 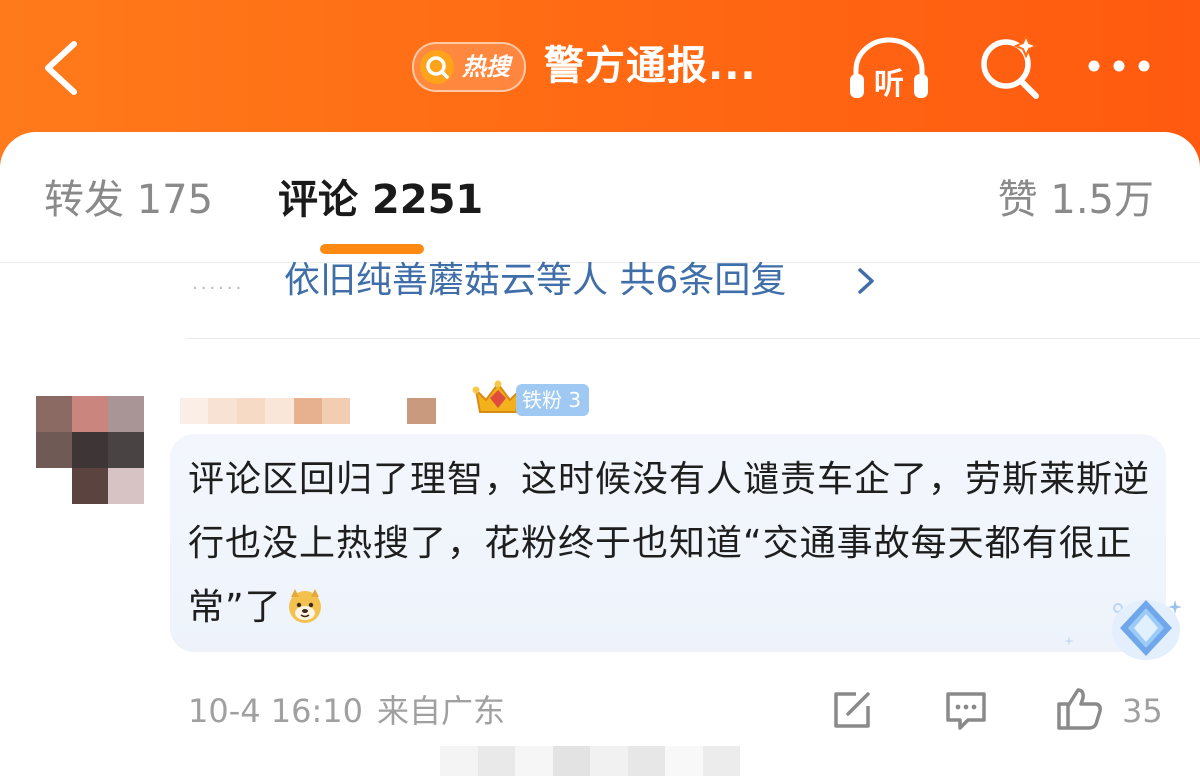 What do you see at coordinates (1142, 711) in the screenshot?
I see `like-count: 35` at bounding box center [1142, 711].